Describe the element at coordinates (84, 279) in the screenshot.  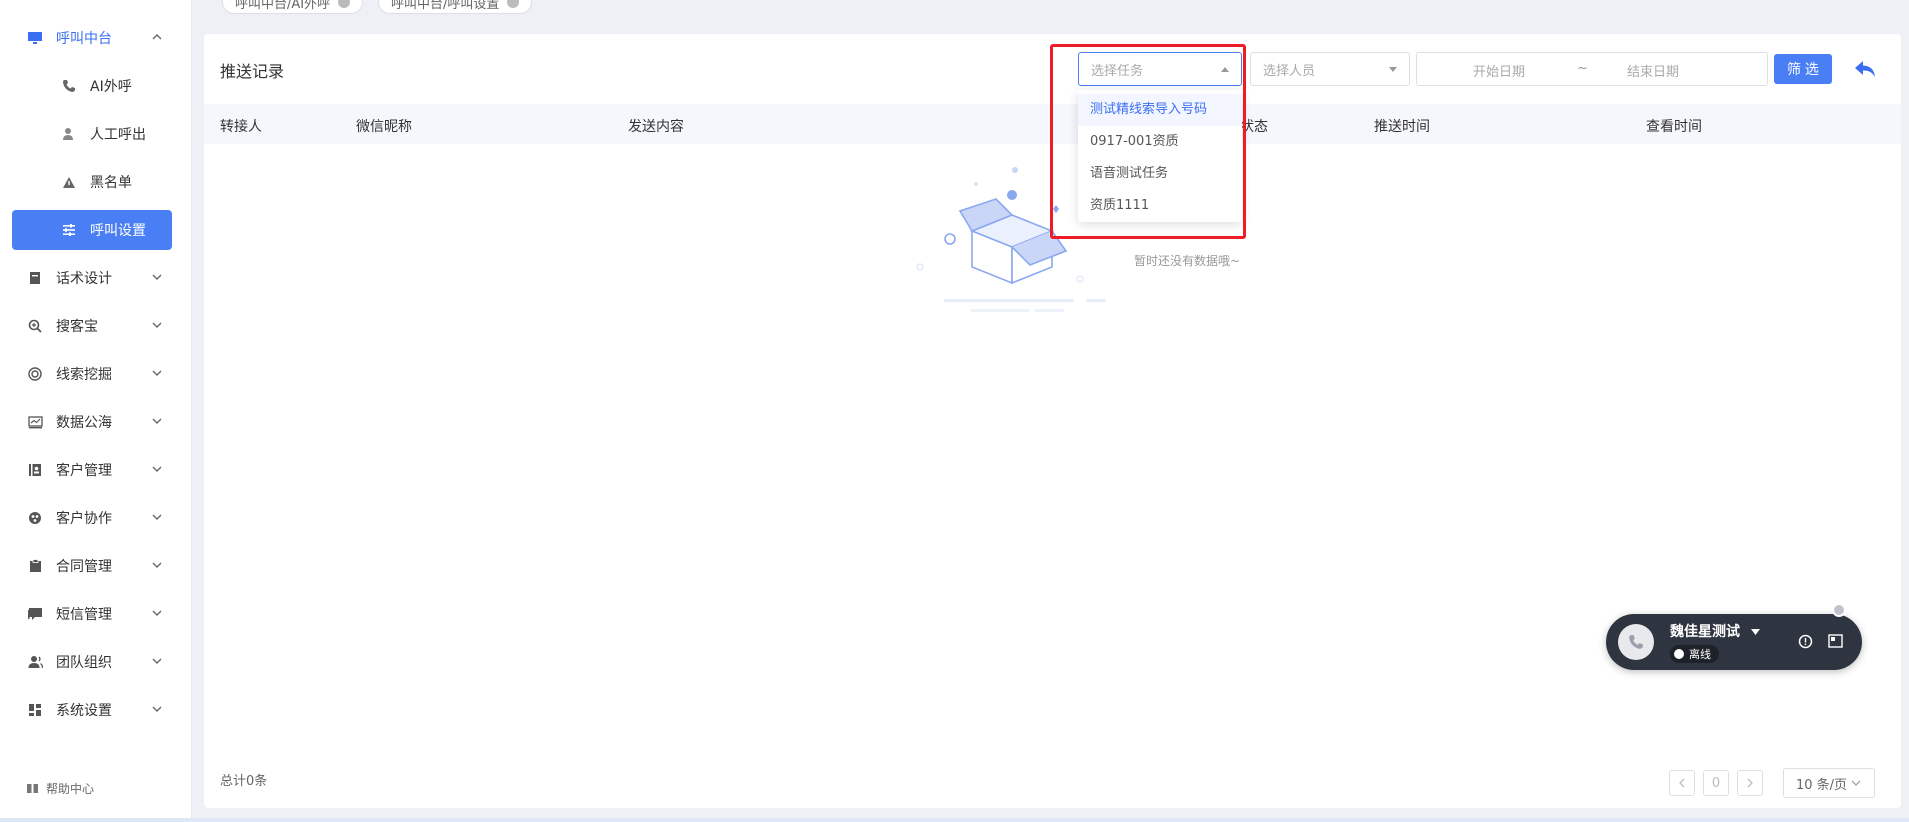
I see `sidebar-item-label: 话术设计` at that location.